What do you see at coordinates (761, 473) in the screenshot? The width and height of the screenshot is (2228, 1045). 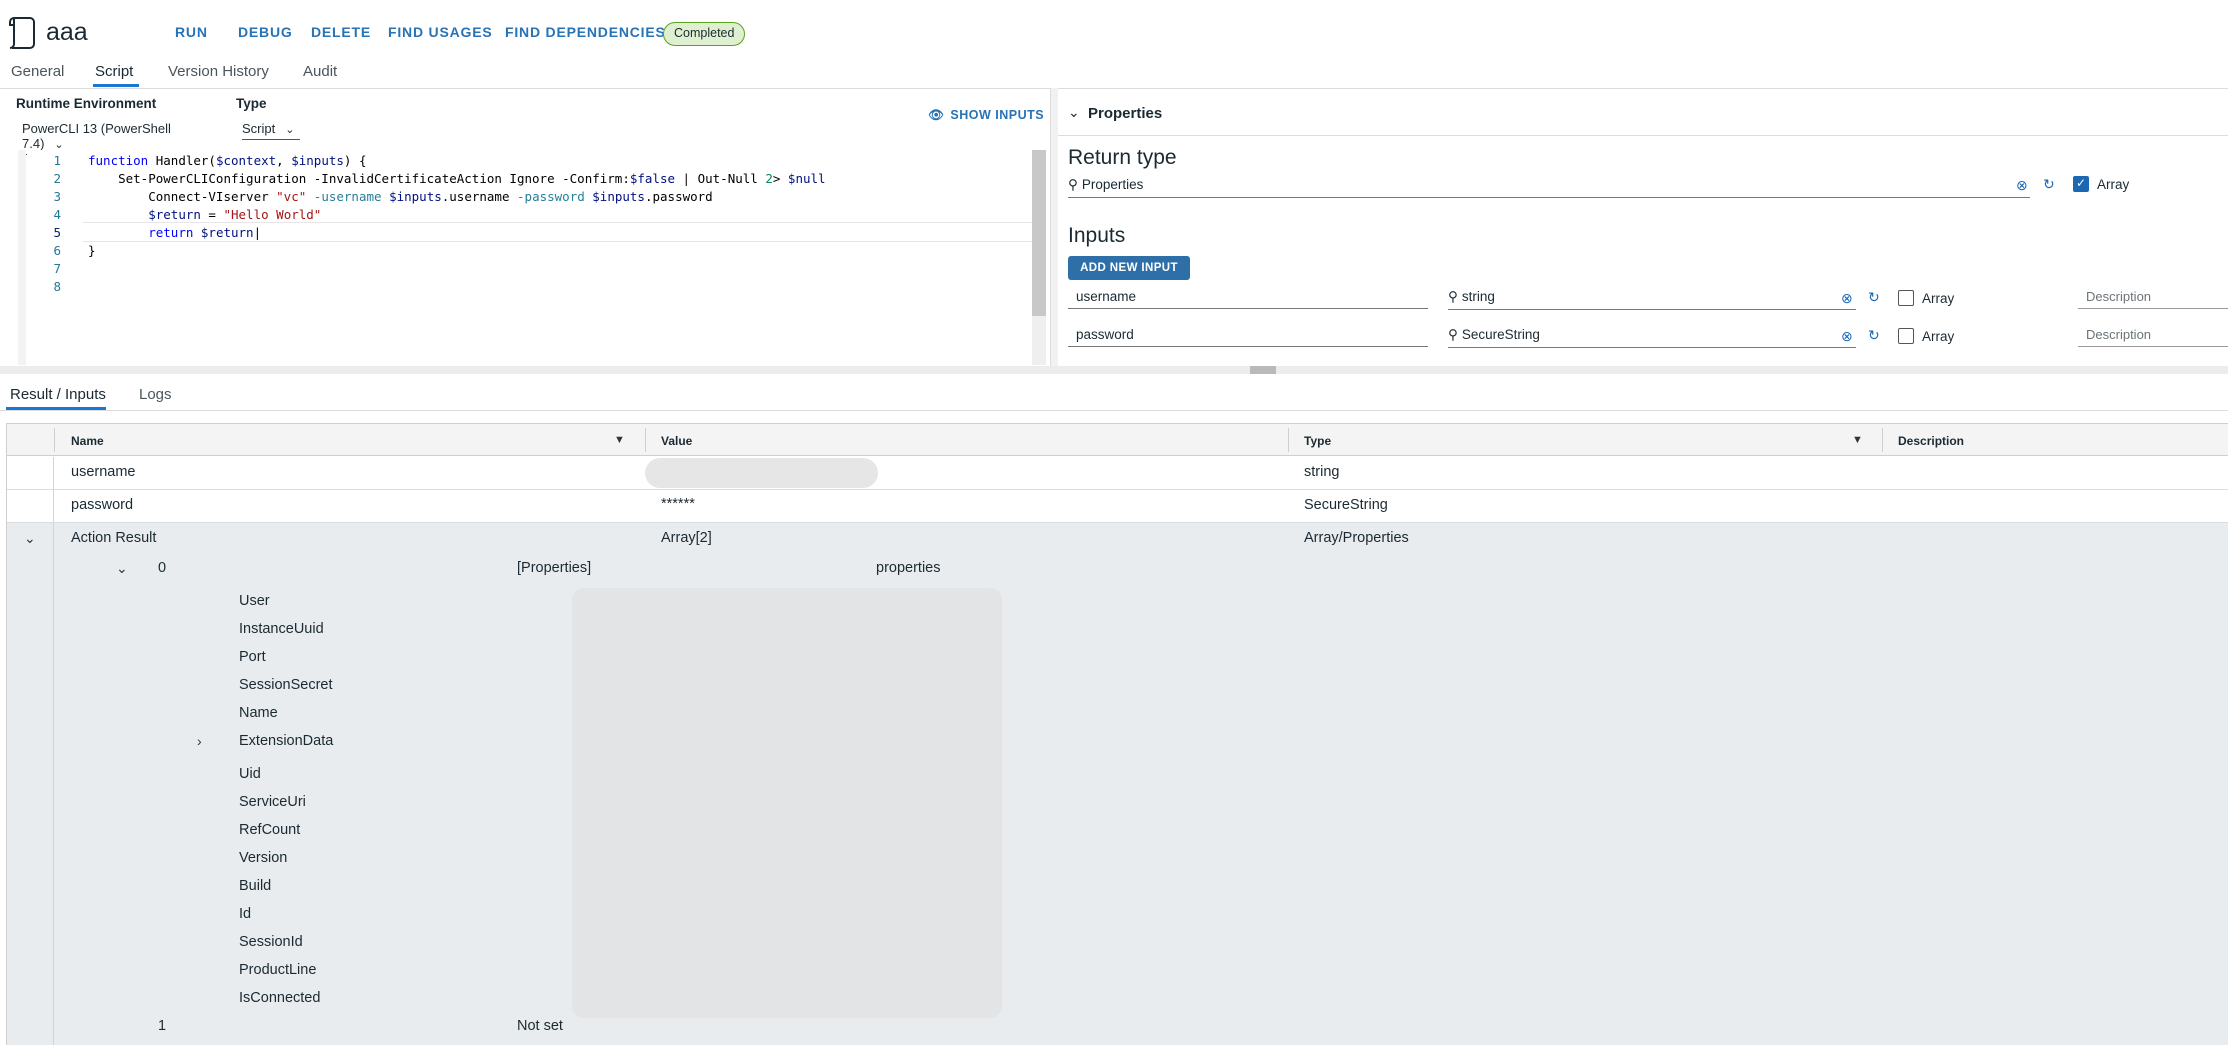 I see `redacted-value` at bounding box center [761, 473].